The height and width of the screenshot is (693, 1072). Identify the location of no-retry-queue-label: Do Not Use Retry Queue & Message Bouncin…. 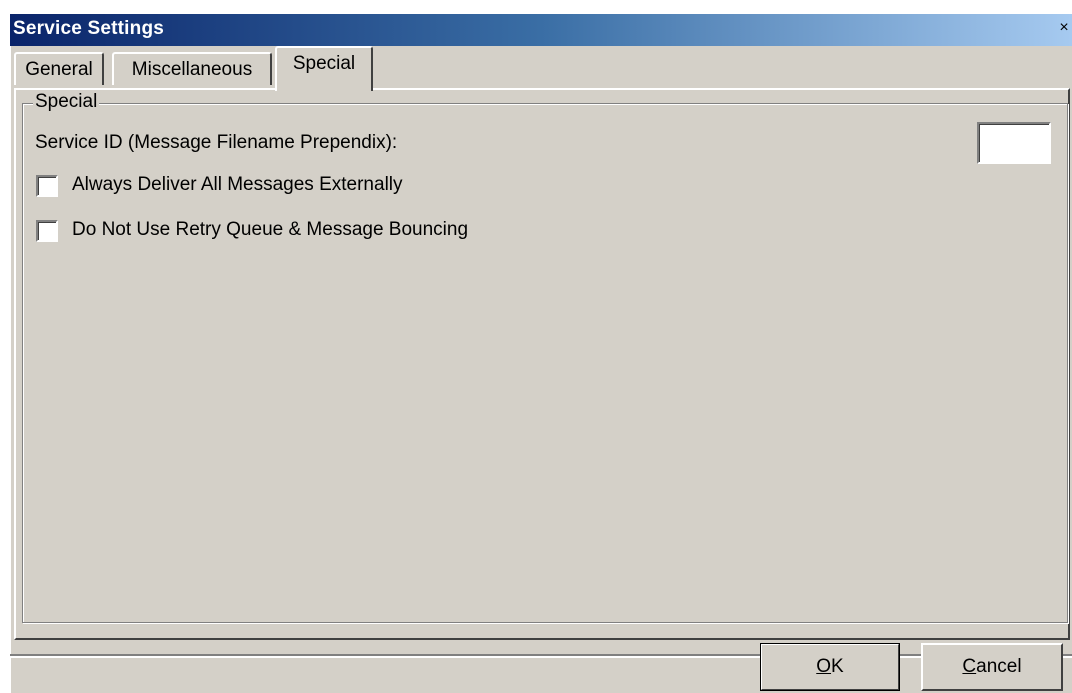
(270, 230).